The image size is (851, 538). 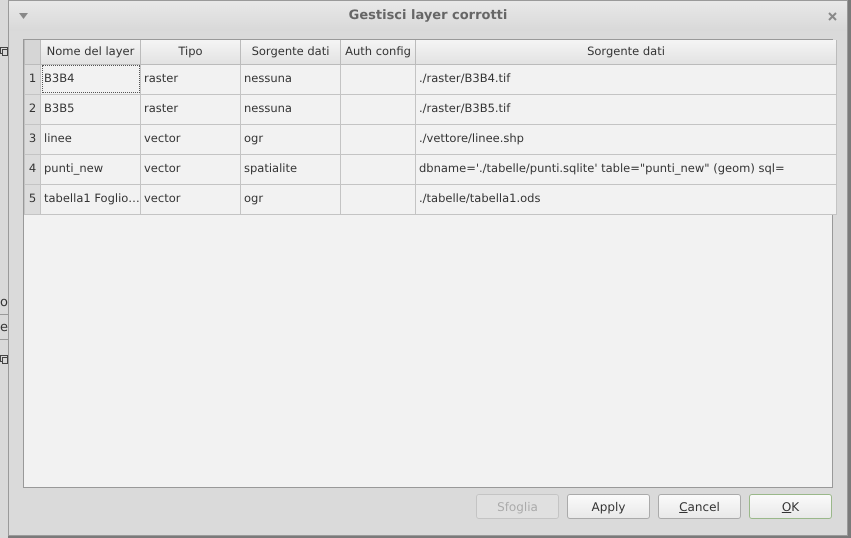 I want to click on table-cell: ./tabelle/tabella1.ods, so click(x=626, y=199).